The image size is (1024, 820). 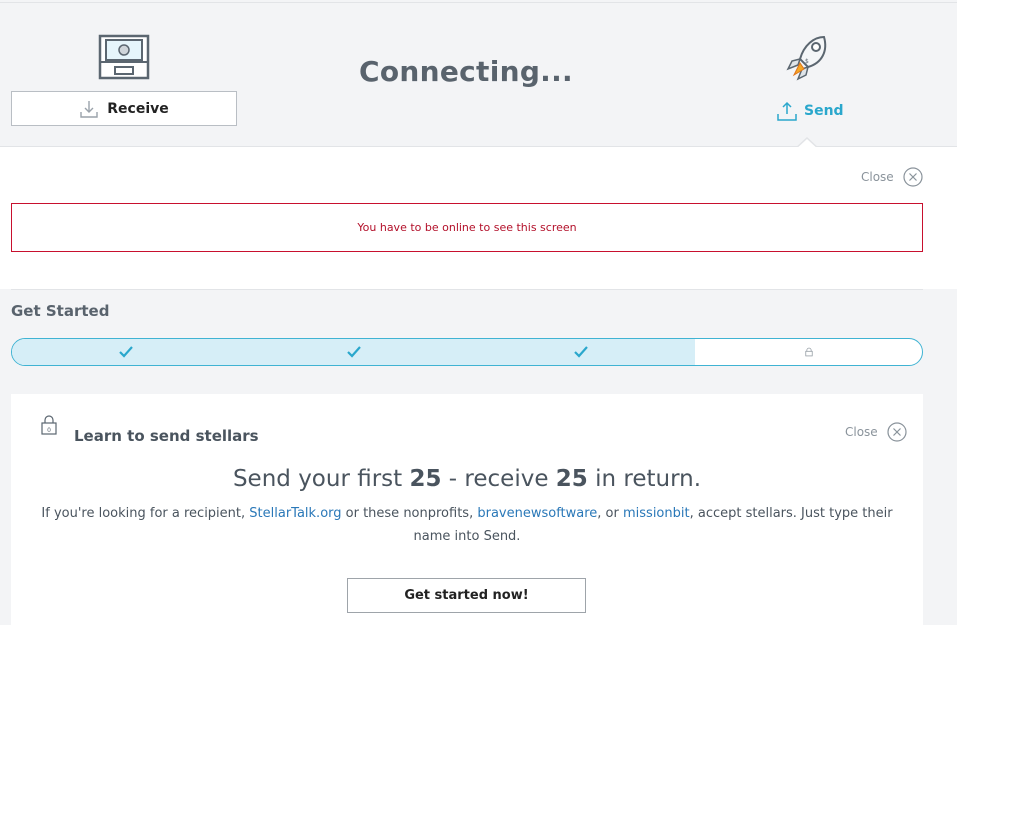 I want to click on send-panel-close-button: Close, so click(x=892, y=177).